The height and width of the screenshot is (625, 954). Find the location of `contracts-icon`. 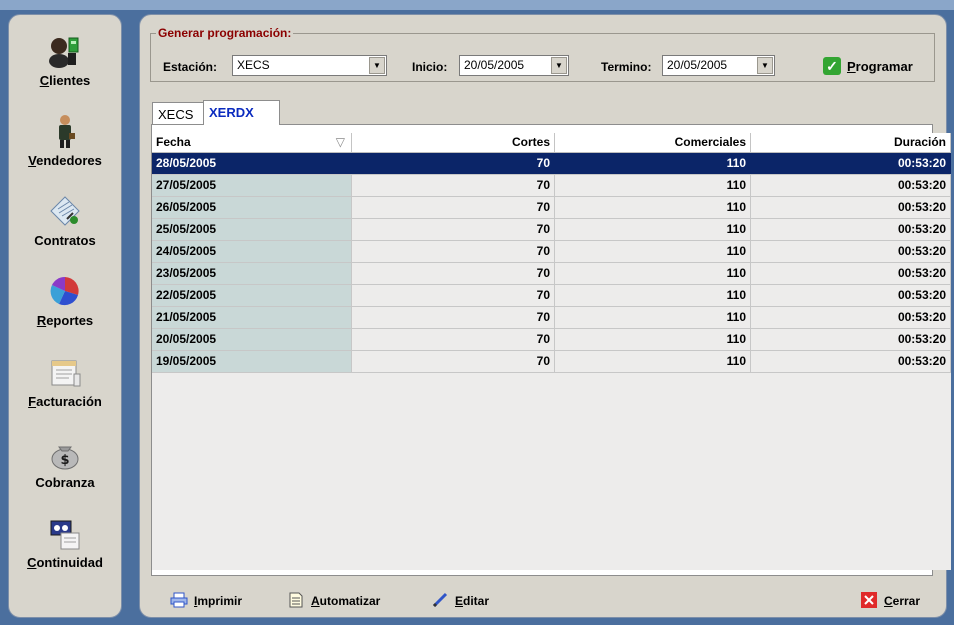

contracts-icon is located at coordinates (65, 211).